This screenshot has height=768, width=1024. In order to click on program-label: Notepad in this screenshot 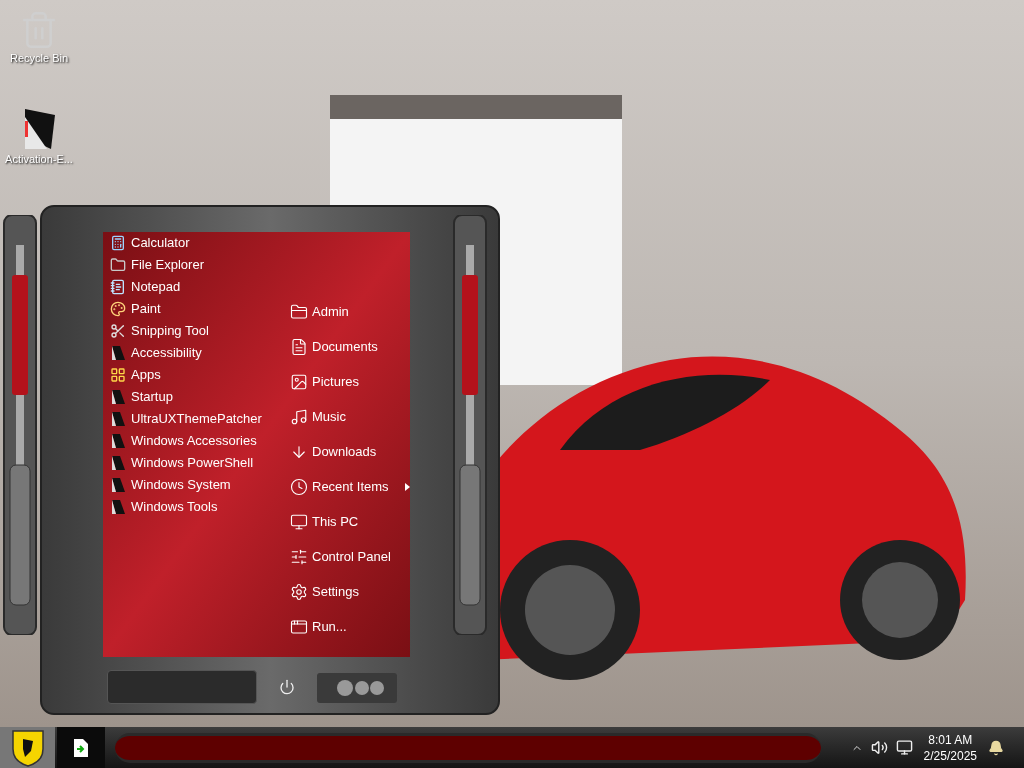, I will do `click(156, 287)`.